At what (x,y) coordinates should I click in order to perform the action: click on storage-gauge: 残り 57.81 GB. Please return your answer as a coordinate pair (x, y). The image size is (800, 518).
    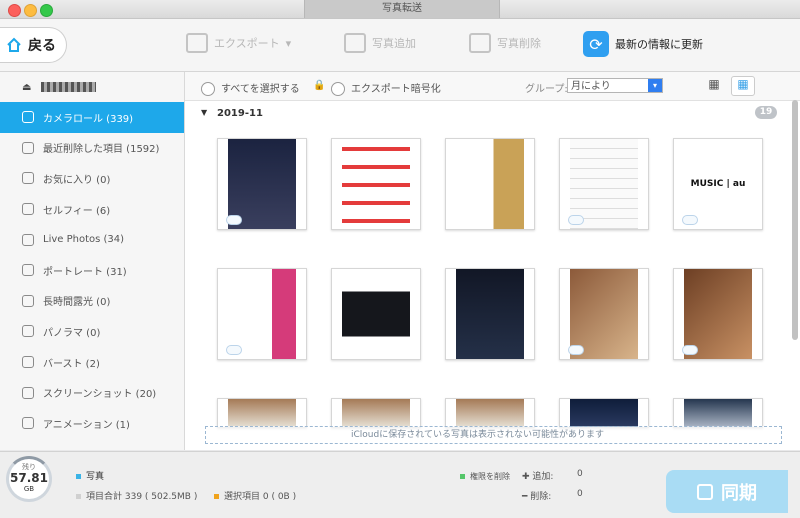
    Looking at the image, I should click on (29, 479).